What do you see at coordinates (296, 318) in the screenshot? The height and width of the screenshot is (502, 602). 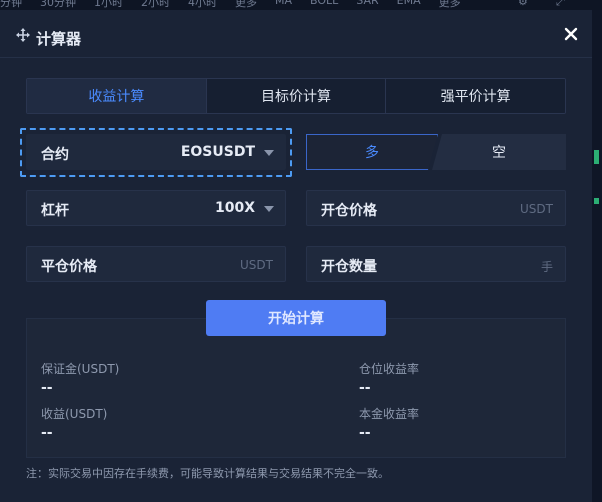 I see `start-calculate-button: 开始计算` at bounding box center [296, 318].